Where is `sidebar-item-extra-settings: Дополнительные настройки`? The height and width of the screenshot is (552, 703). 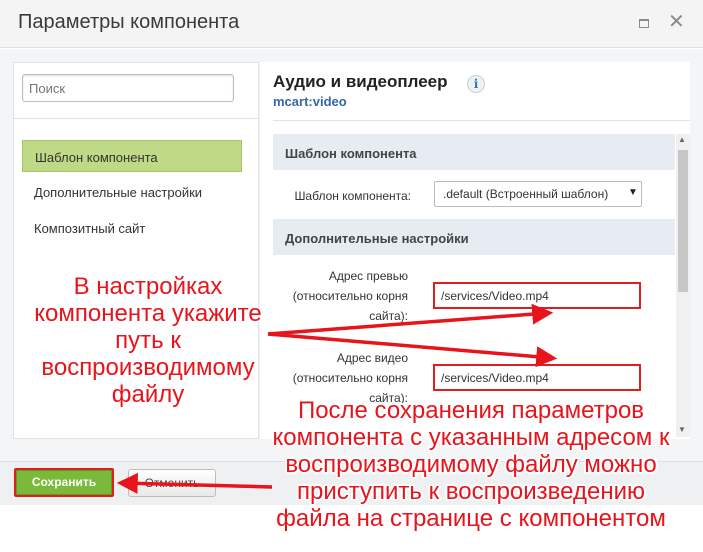
sidebar-item-extra-settings: Дополнительные настройки is located at coordinates (132, 192).